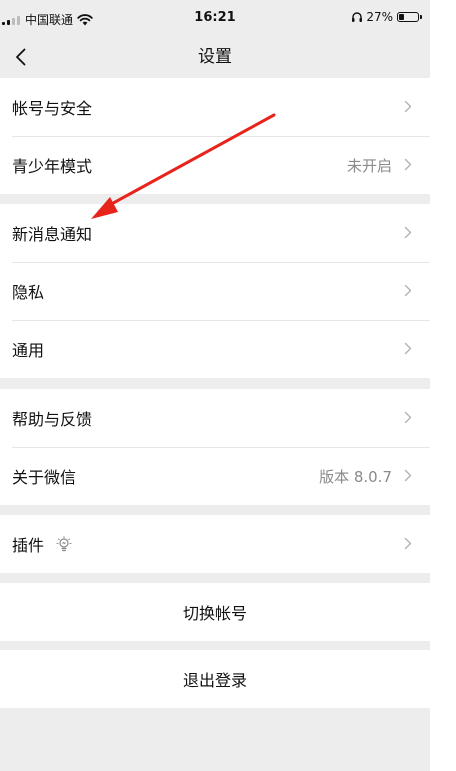  What do you see at coordinates (408, 17) in the screenshot?
I see `battery-icon` at bounding box center [408, 17].